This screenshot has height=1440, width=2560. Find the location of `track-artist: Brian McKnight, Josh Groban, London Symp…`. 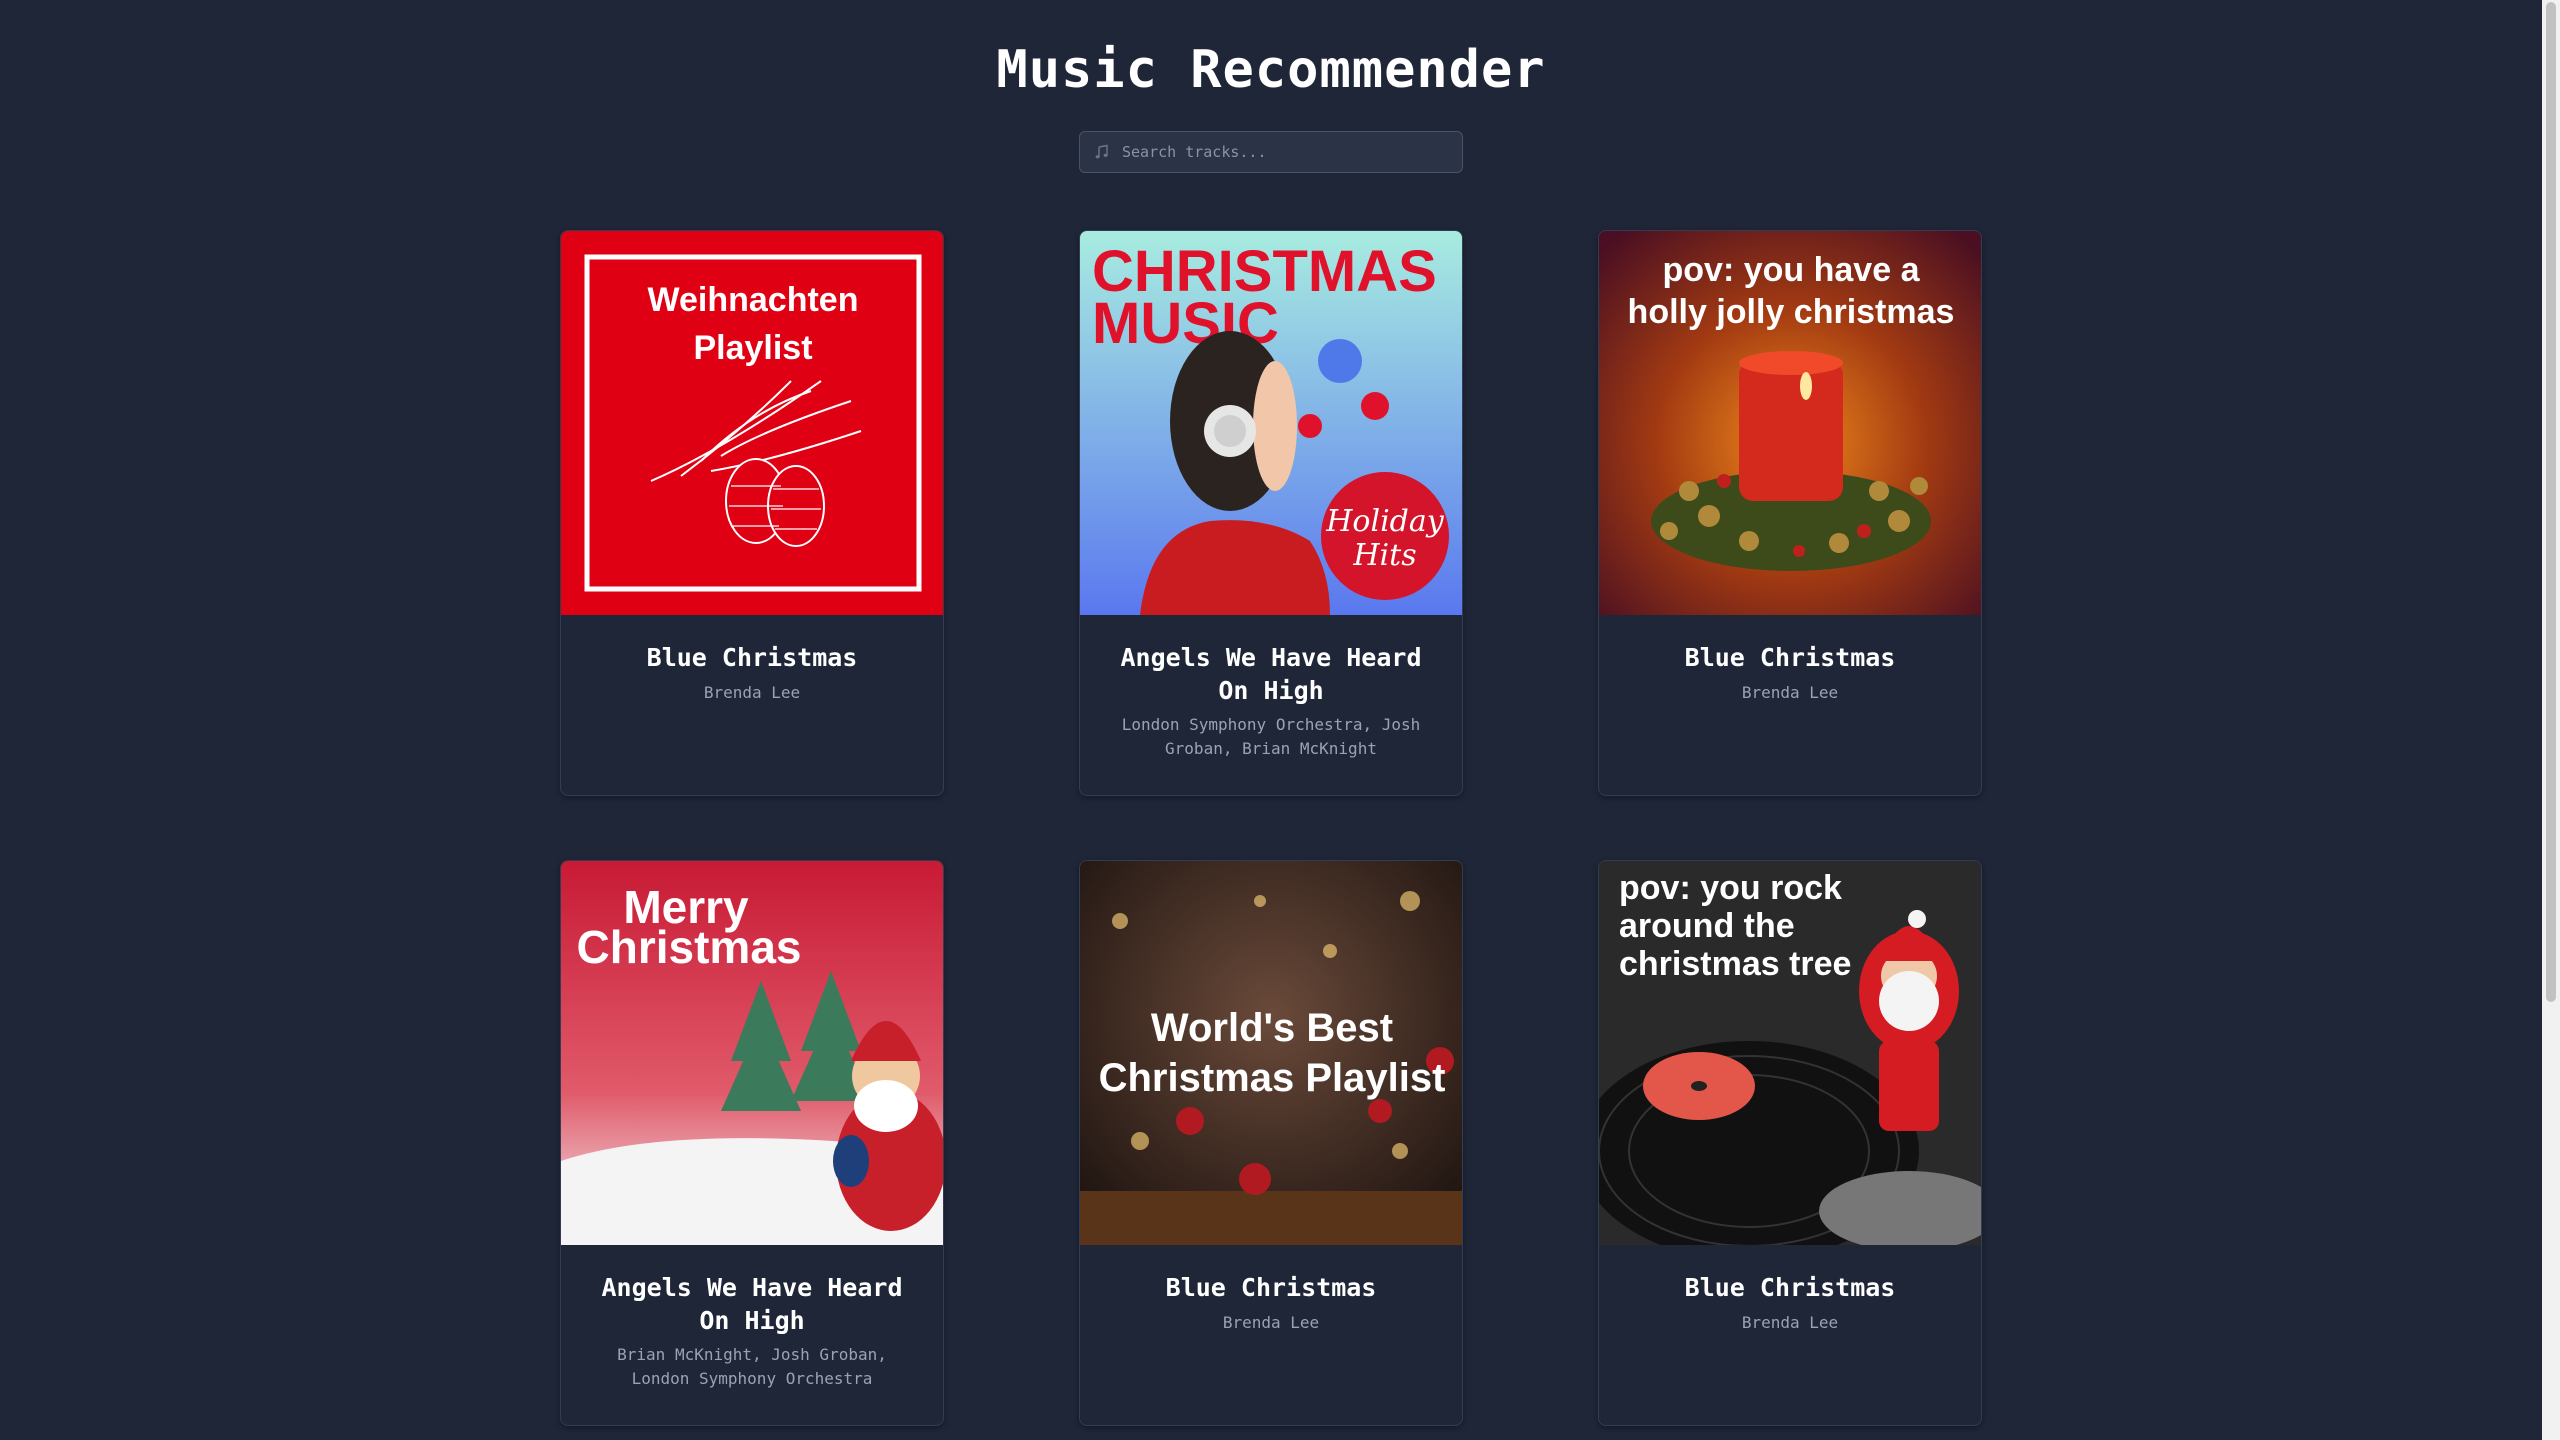

track-artist: Brian McKnight, Josh Groban, London Symp… is located at coordinates (752, 1366).